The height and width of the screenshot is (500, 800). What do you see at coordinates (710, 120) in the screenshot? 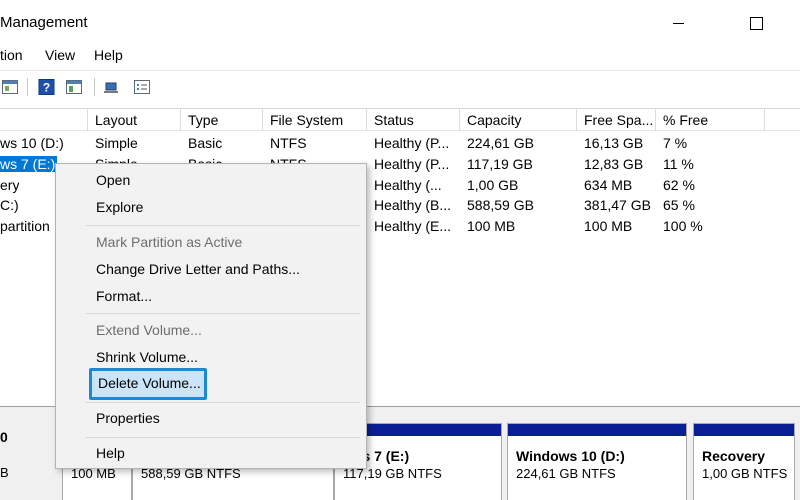
I see `column-header-percent-free: % Free` at bounding box center [710, 120].